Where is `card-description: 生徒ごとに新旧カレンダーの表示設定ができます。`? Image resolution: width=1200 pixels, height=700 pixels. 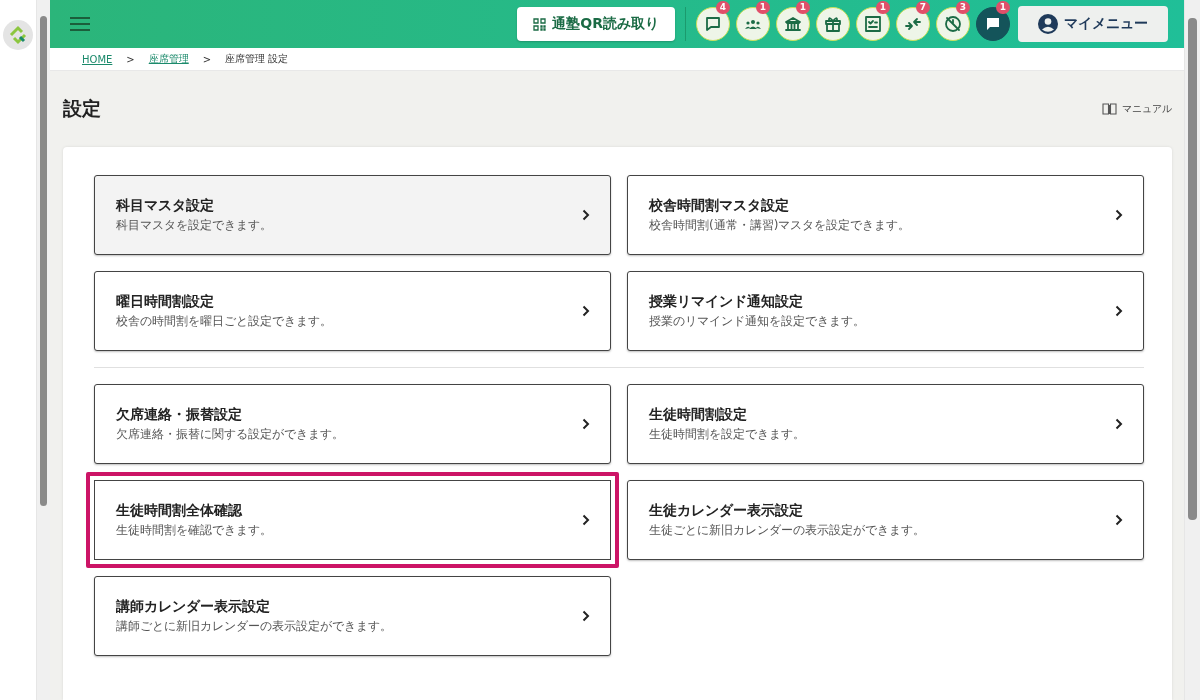 card-description: 生徒ごとに新旧カレンダーの表示設定ができます。 is located at coordinates (787, 530).